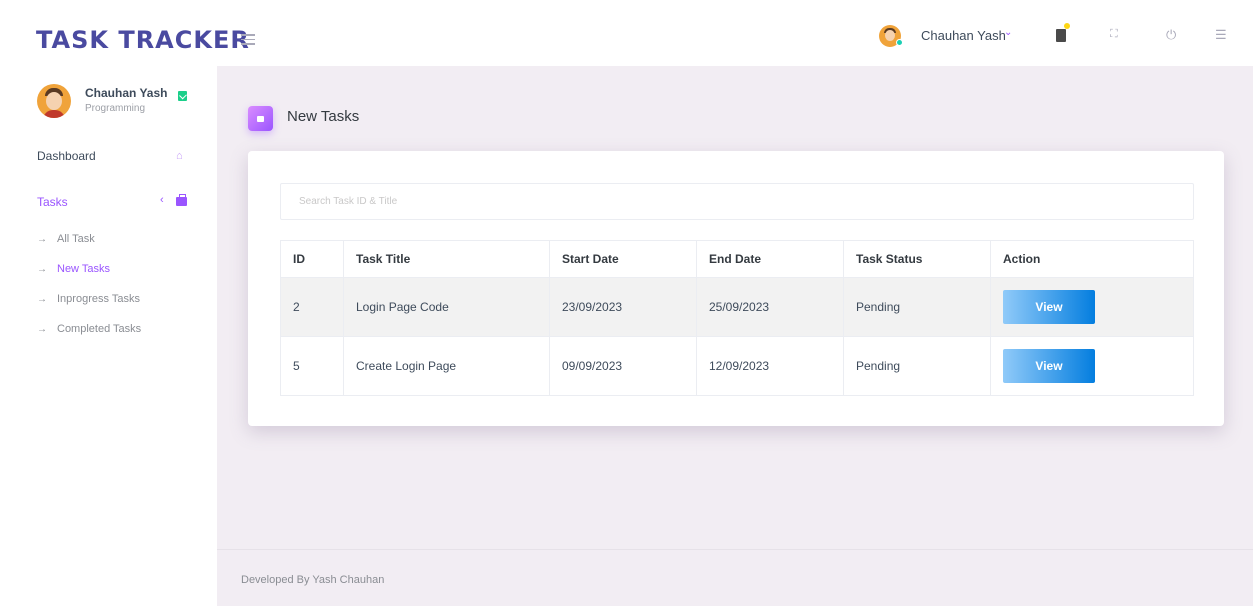 The width and height of the screenshot is (1253, 606). What do you see at coordinates (446, 366) in the screenshot?
I see `cell-title: Create Login Page` at bounding box center [446, 366].